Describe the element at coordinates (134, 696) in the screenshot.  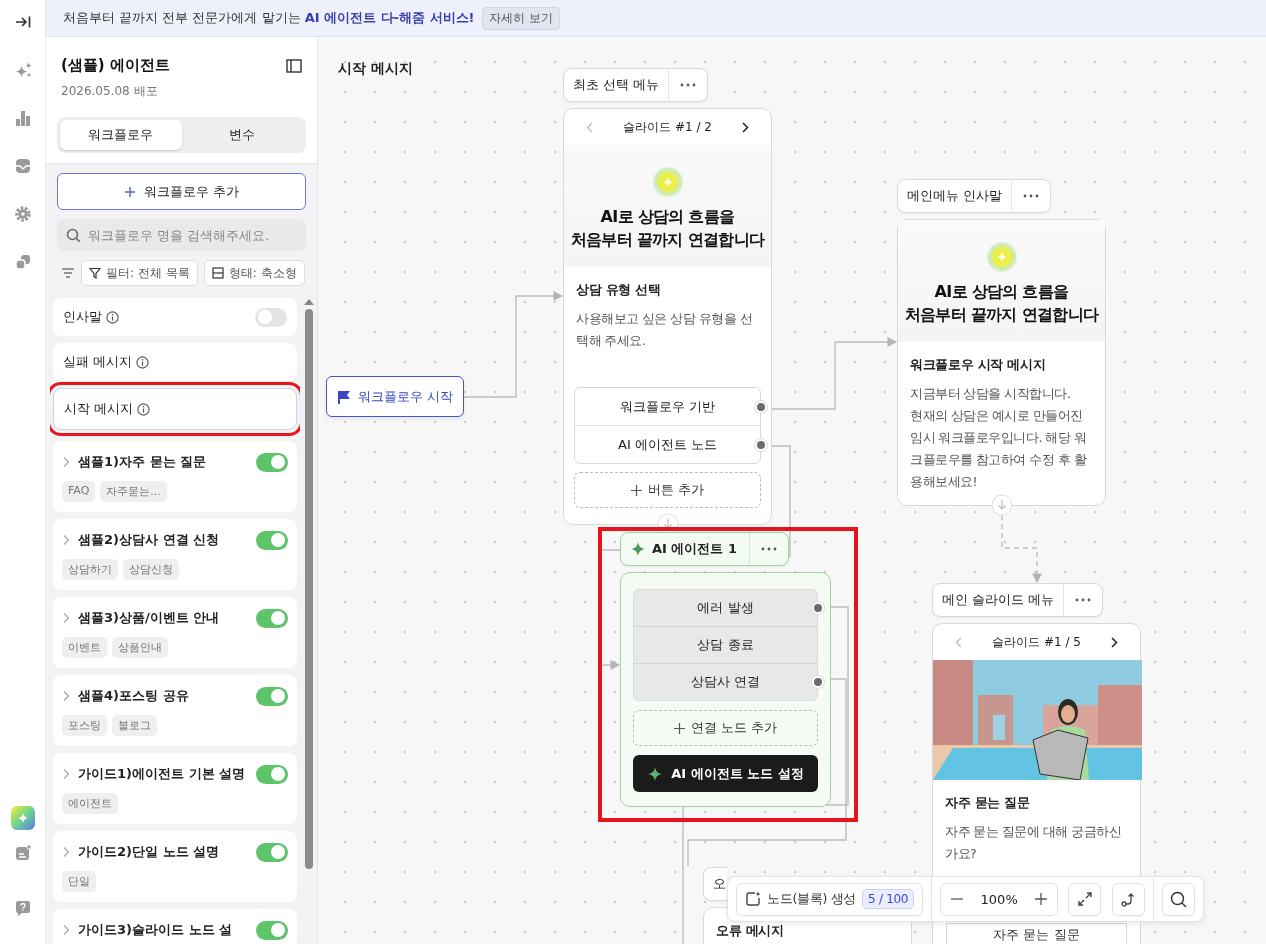
I see `workflow-title: 샘플4)포스팅 공유` at that location.